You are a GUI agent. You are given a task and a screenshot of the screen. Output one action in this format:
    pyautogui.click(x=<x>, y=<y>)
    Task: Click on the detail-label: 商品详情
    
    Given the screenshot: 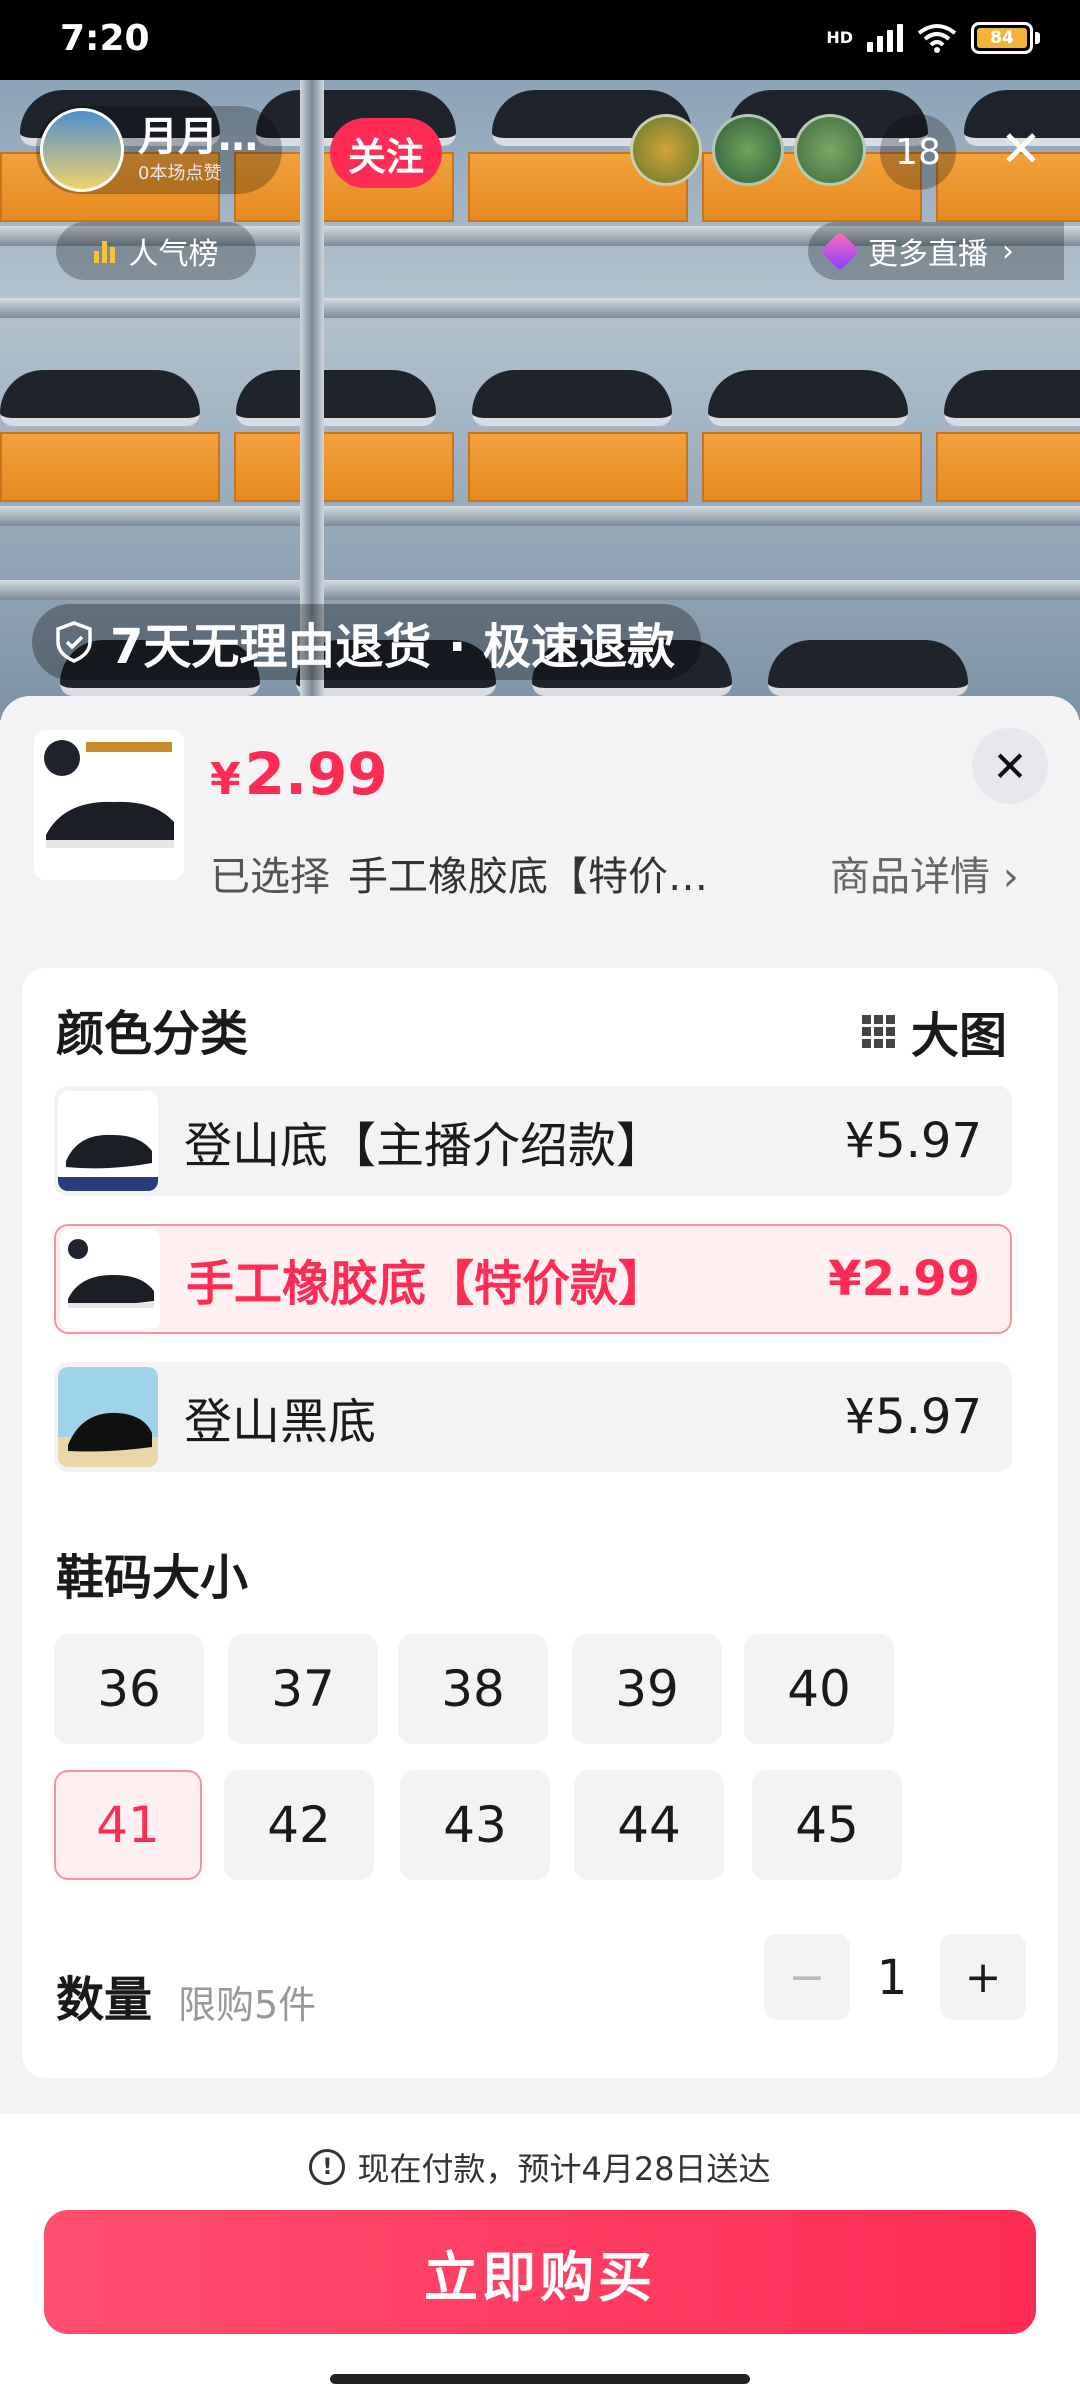 What is the action you would take?
    pyautogui.click(x=910, y=877)
    